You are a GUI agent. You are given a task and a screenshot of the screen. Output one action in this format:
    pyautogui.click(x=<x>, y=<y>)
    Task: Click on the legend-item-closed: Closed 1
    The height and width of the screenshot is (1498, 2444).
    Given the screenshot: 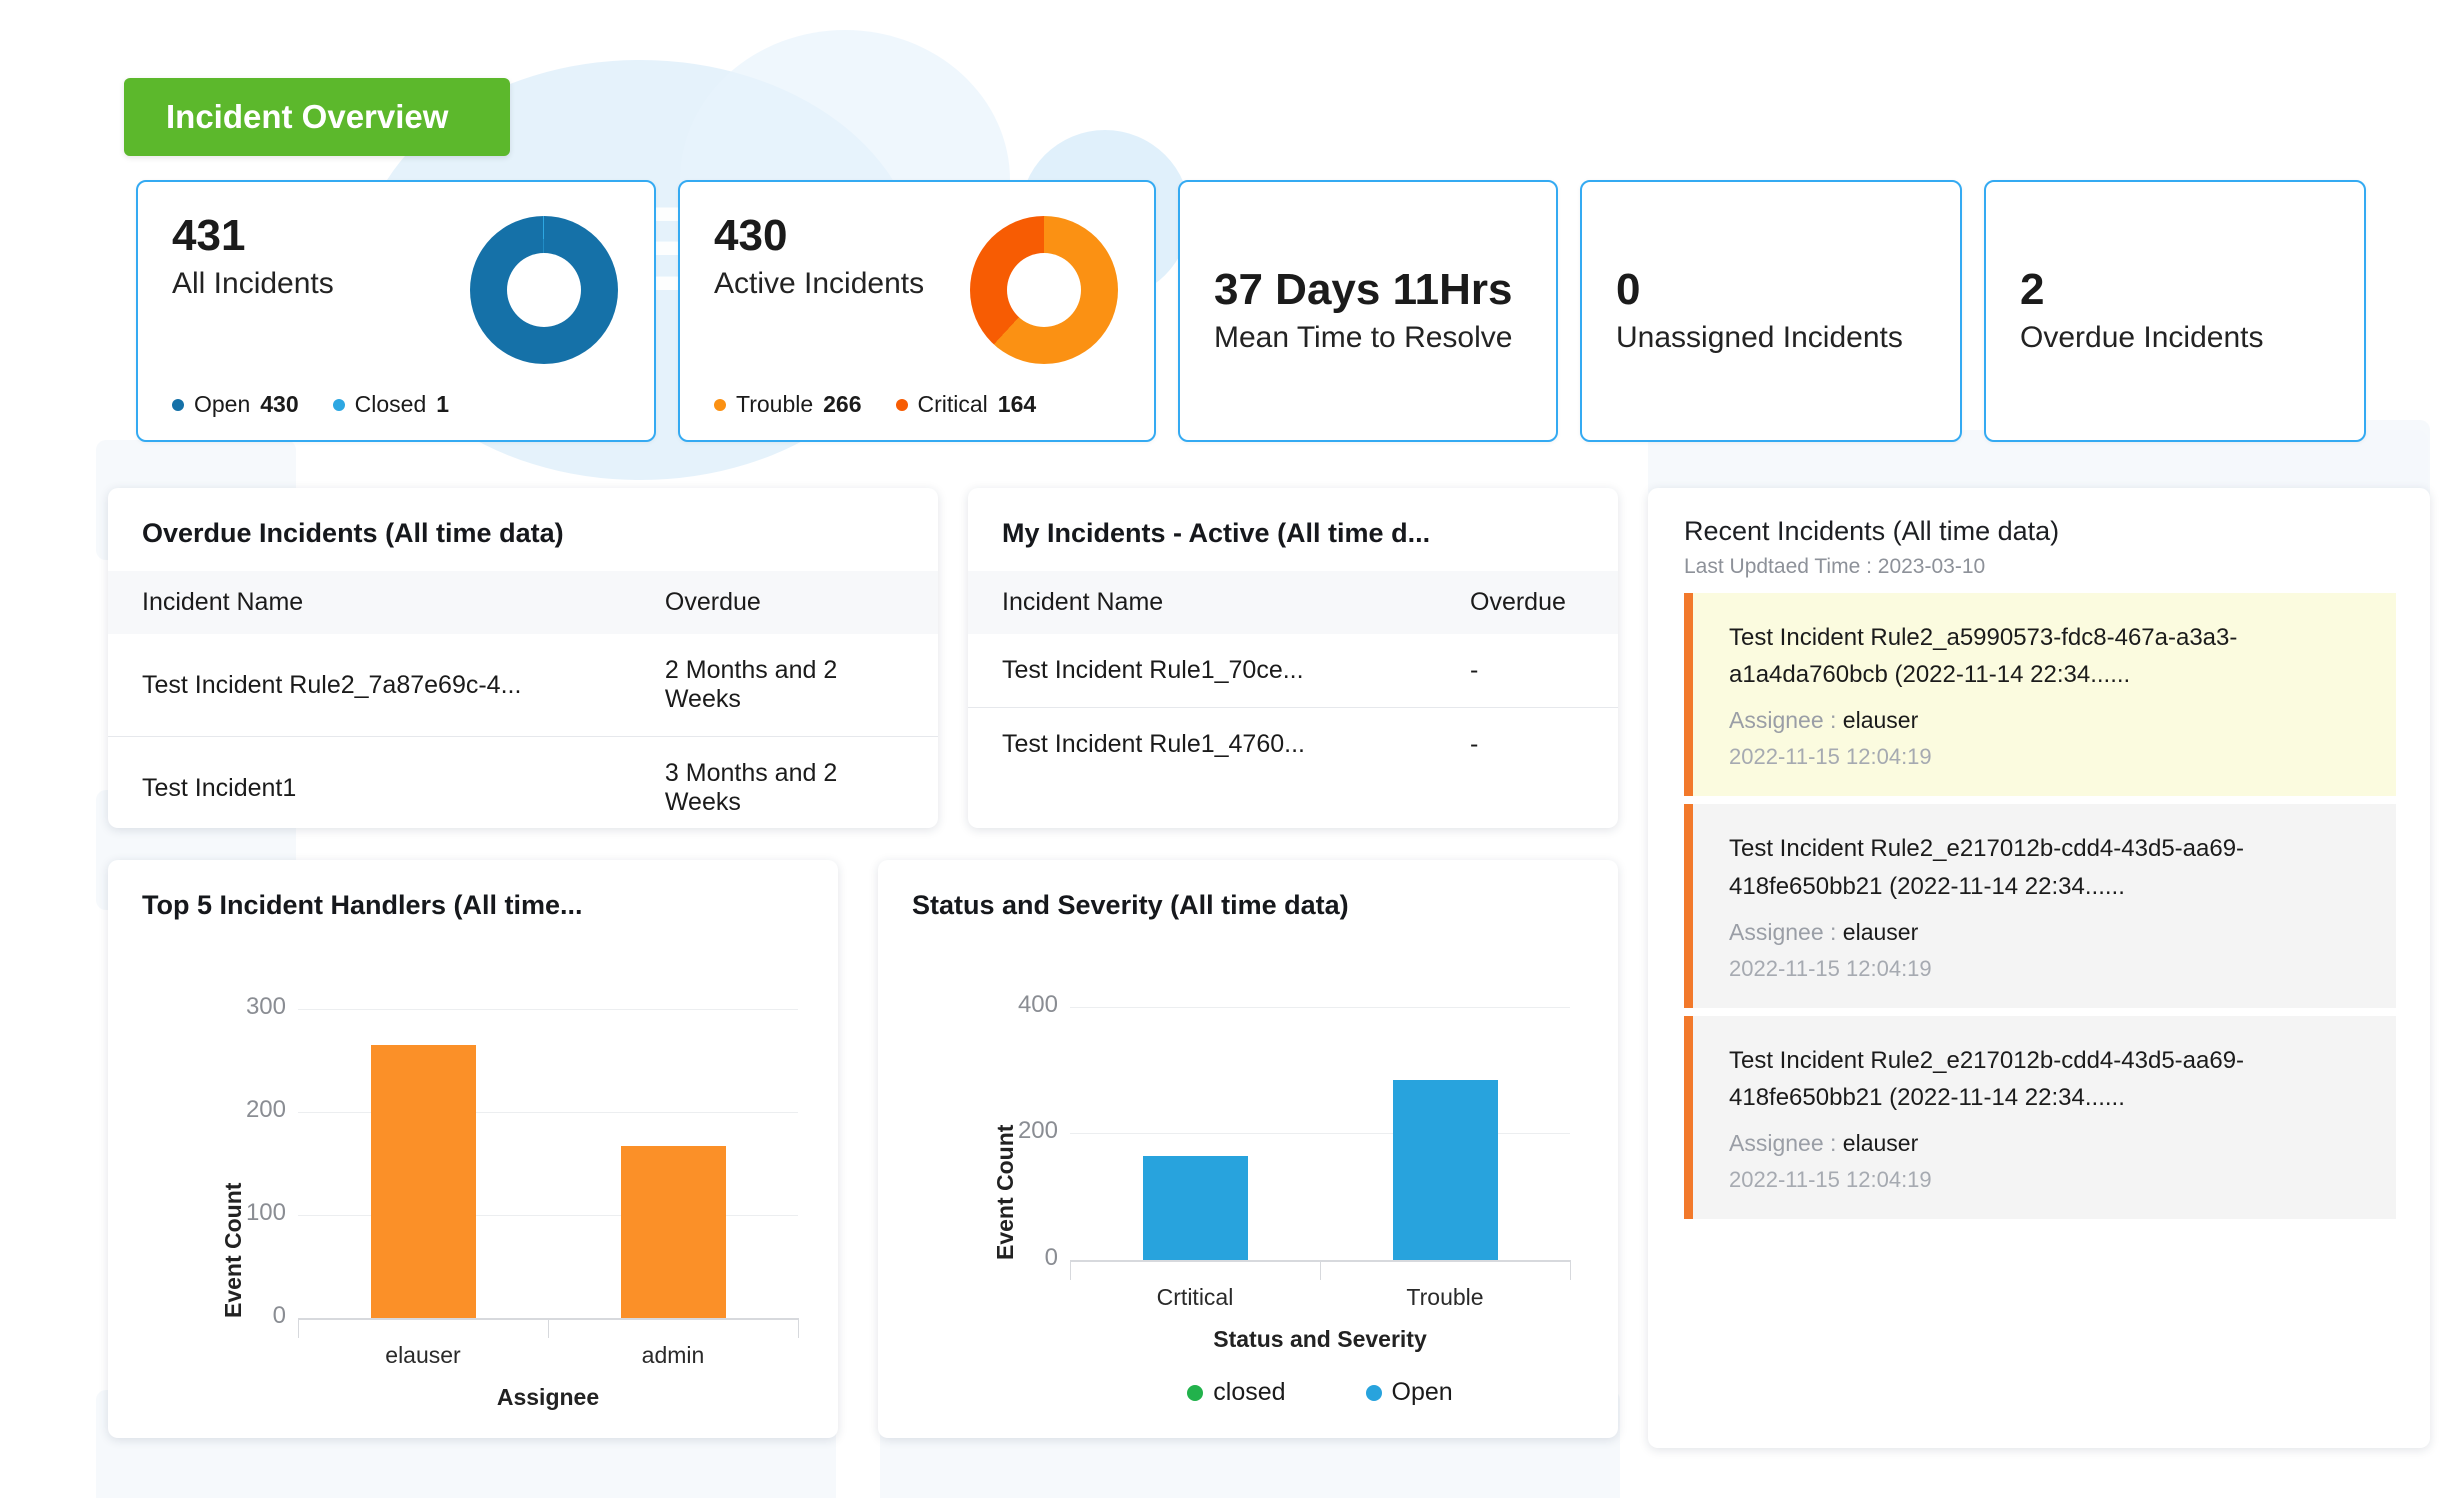 What is the action you would take?
    pyautogui.click(x=391, y=404)
    